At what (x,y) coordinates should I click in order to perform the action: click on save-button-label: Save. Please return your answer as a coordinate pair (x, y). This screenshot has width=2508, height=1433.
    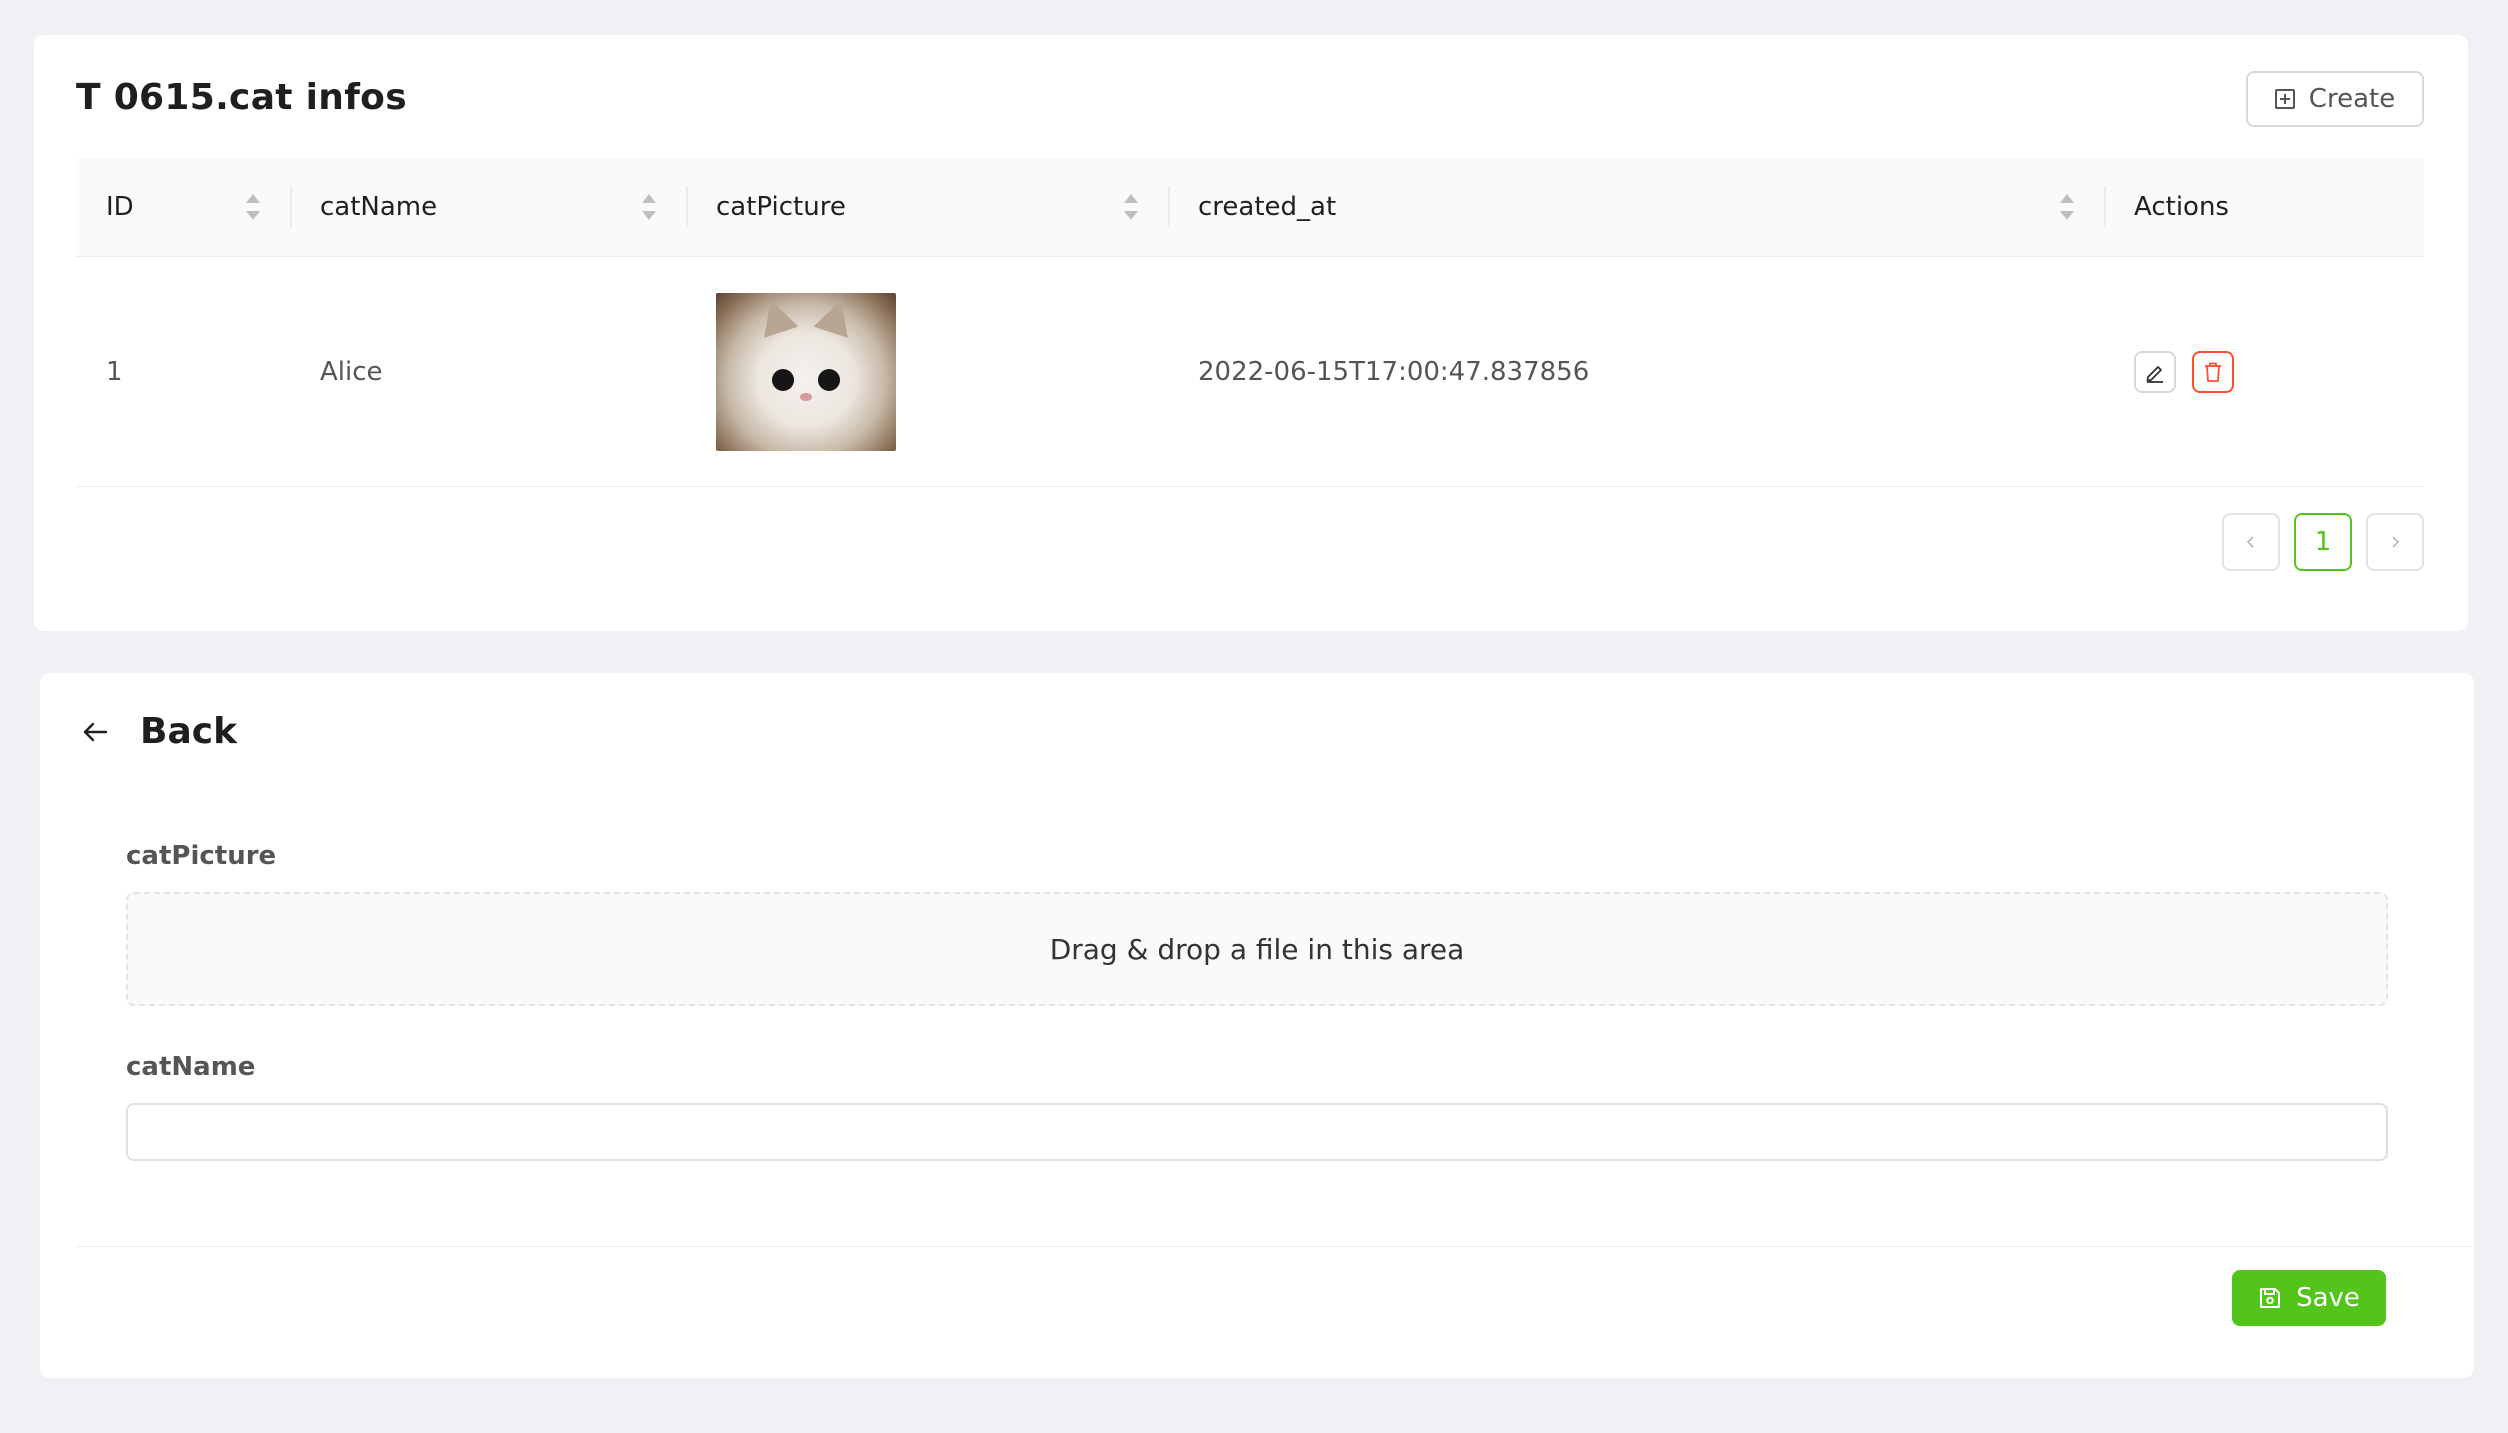
    Looking at the image, I should click on (2328, 1298).